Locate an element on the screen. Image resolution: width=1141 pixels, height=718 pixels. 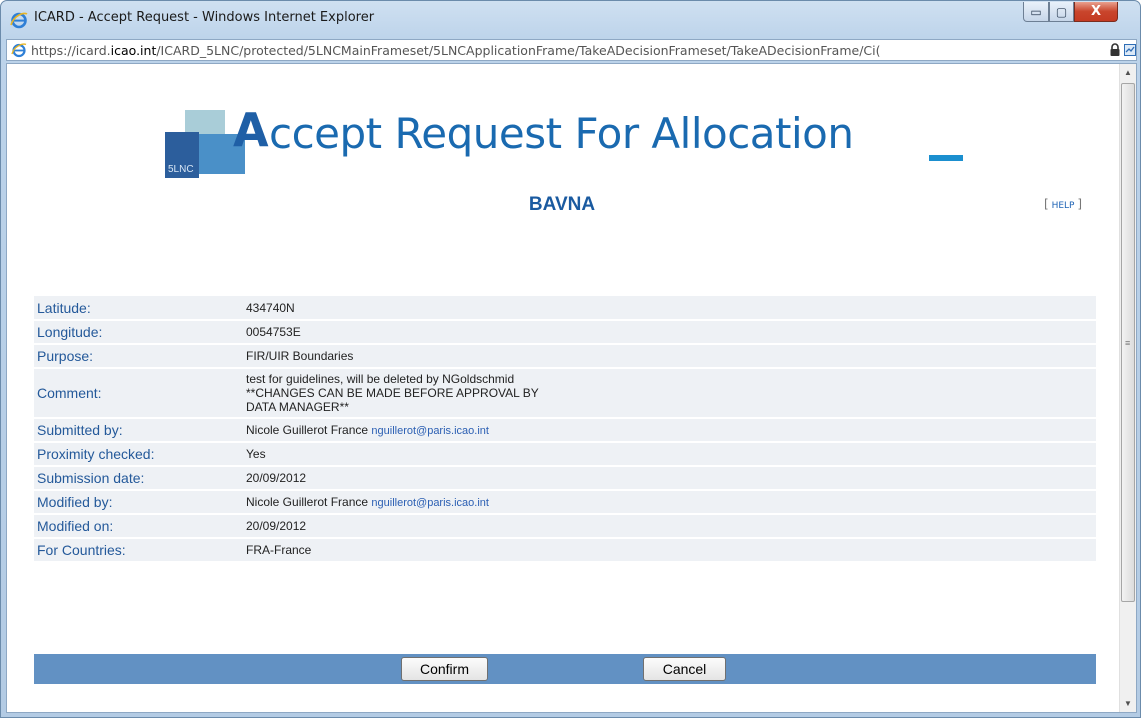
confirm-button: Confirm is located at coordinates (444, 669).